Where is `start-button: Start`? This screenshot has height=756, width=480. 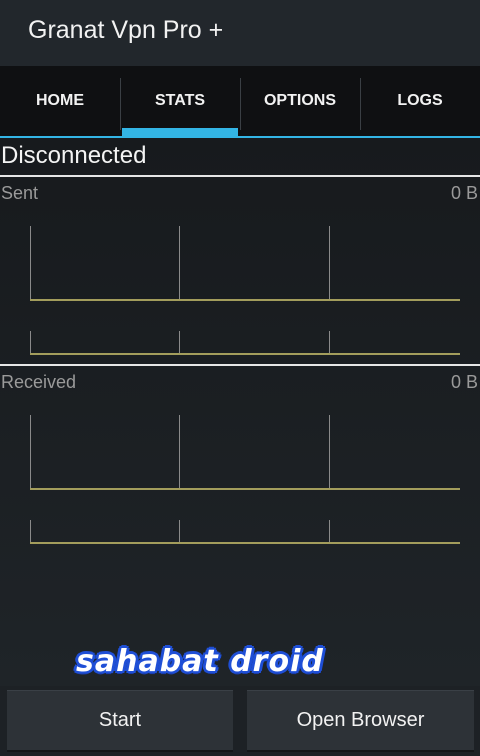
start-button: Start is located at coordinates (120, 721).